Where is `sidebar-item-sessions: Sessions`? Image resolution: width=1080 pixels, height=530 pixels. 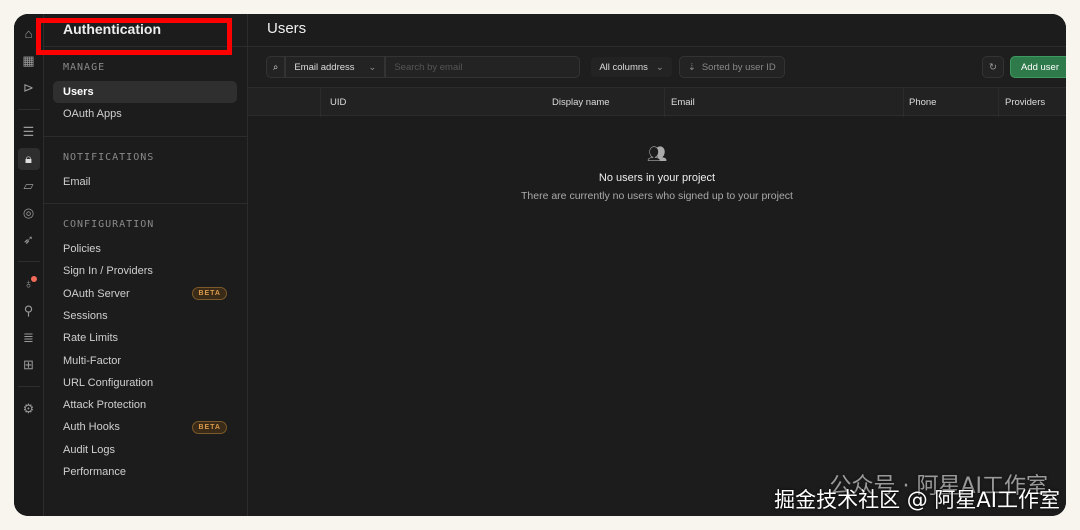
sidebar-item-sessions: Sessions is located at coordinates (145, 316).